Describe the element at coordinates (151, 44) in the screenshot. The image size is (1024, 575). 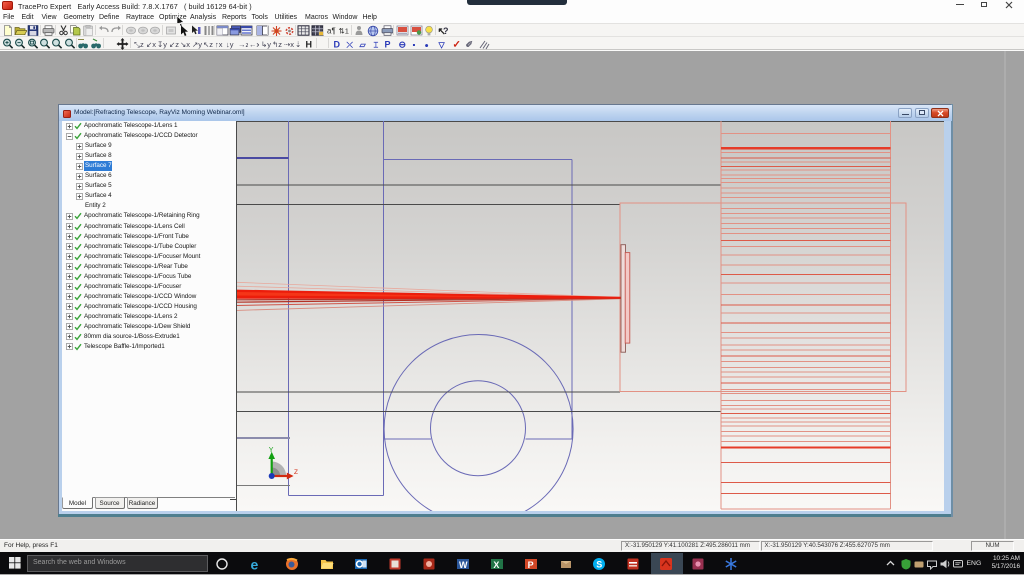
I see `svg-text: ↙x` at that location.